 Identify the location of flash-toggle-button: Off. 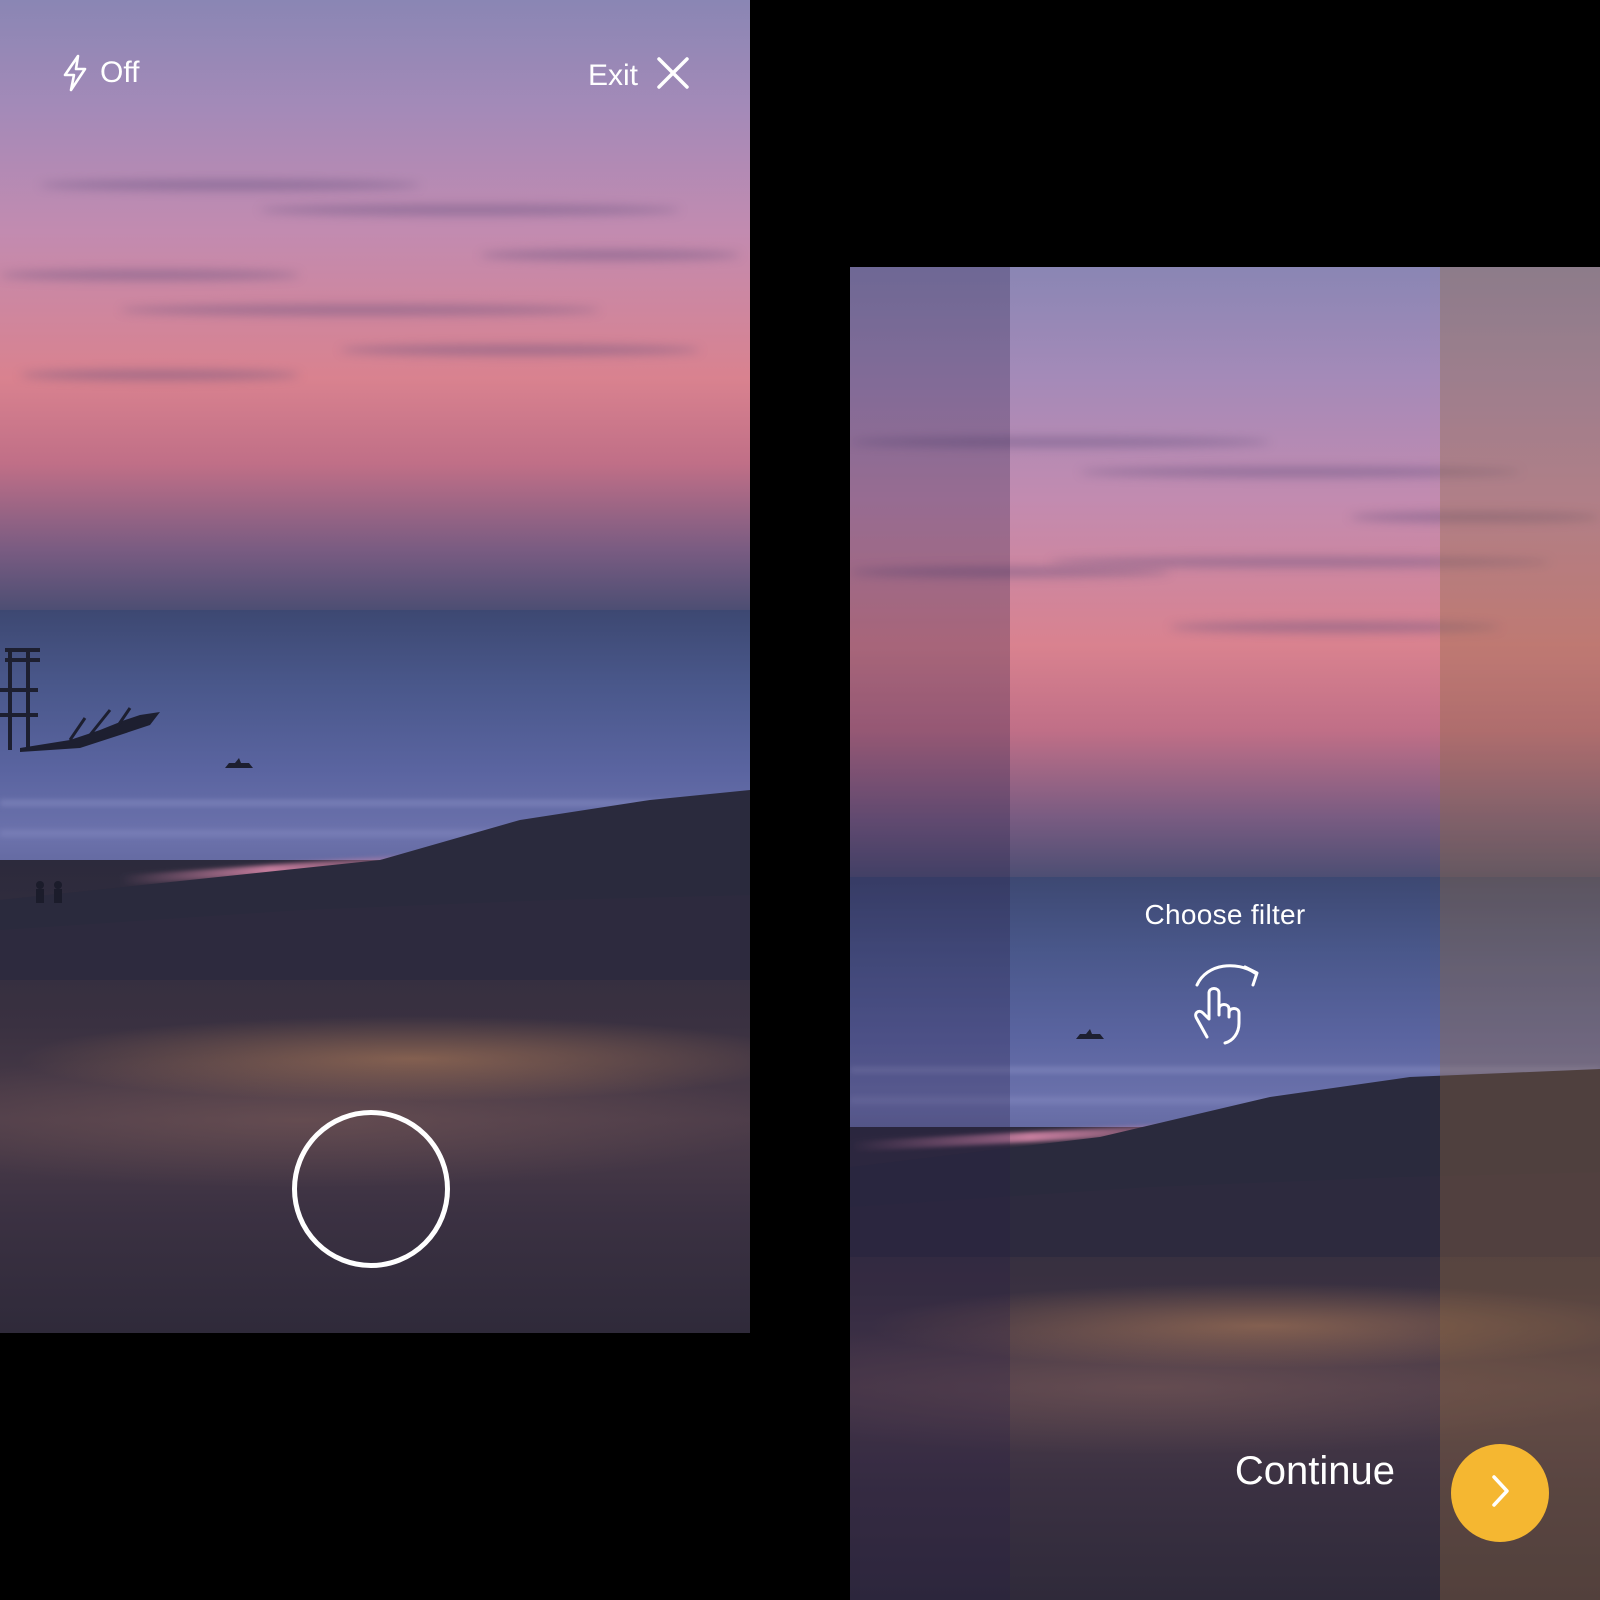
(99, 73).